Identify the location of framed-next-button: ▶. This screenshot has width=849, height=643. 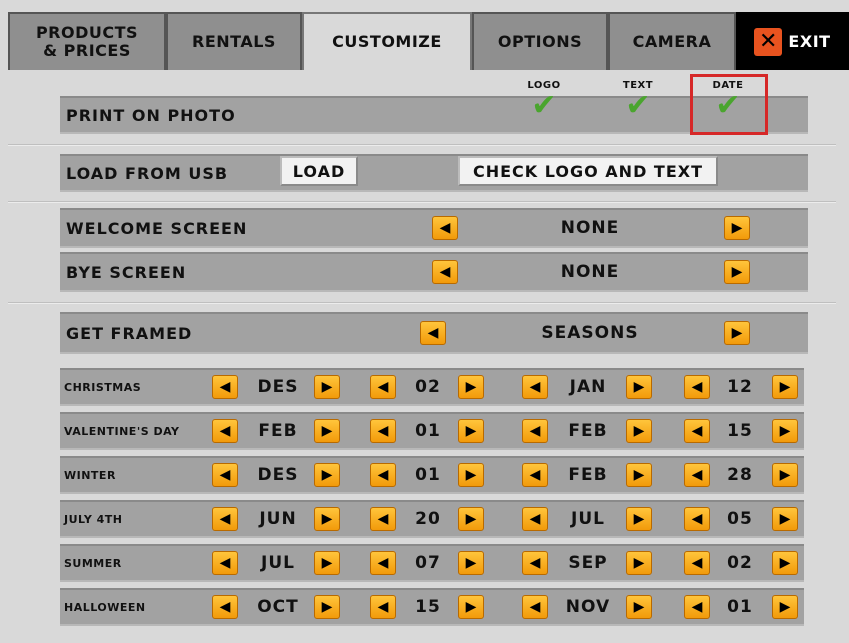
(737, 333).